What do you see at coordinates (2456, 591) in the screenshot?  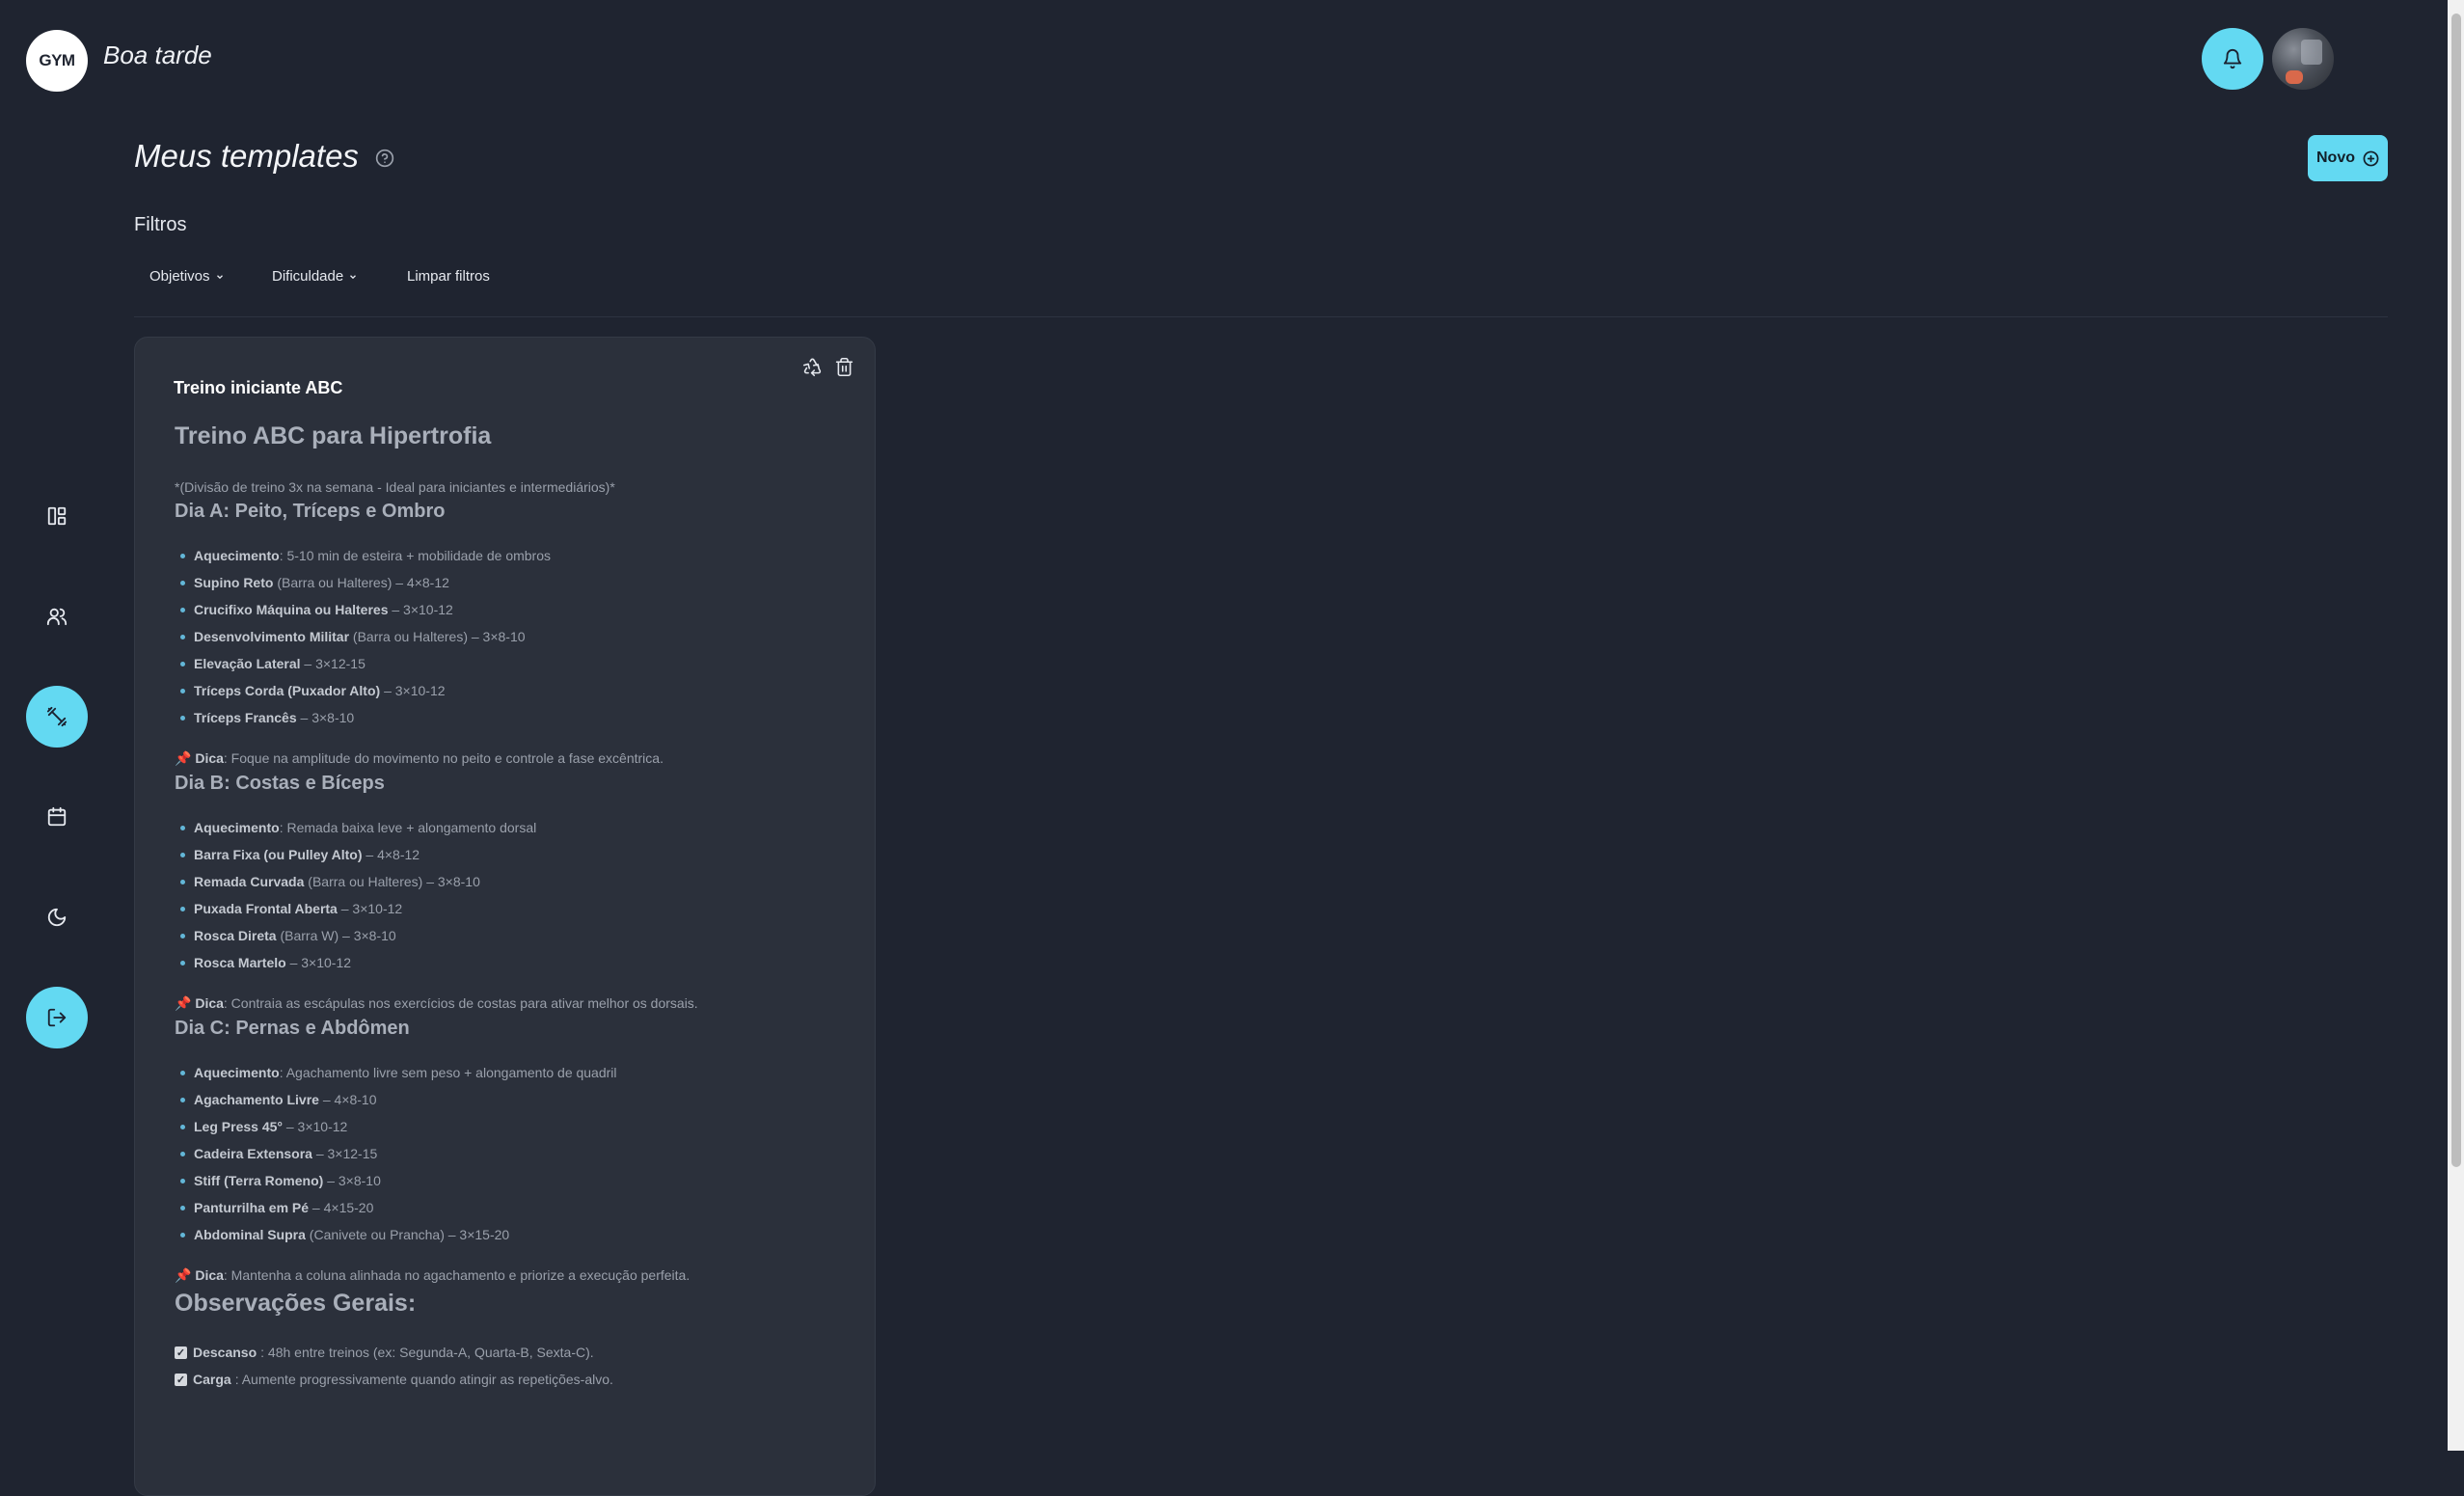 I see `scrollbar-thumb` at bounding box center [2456, 591].